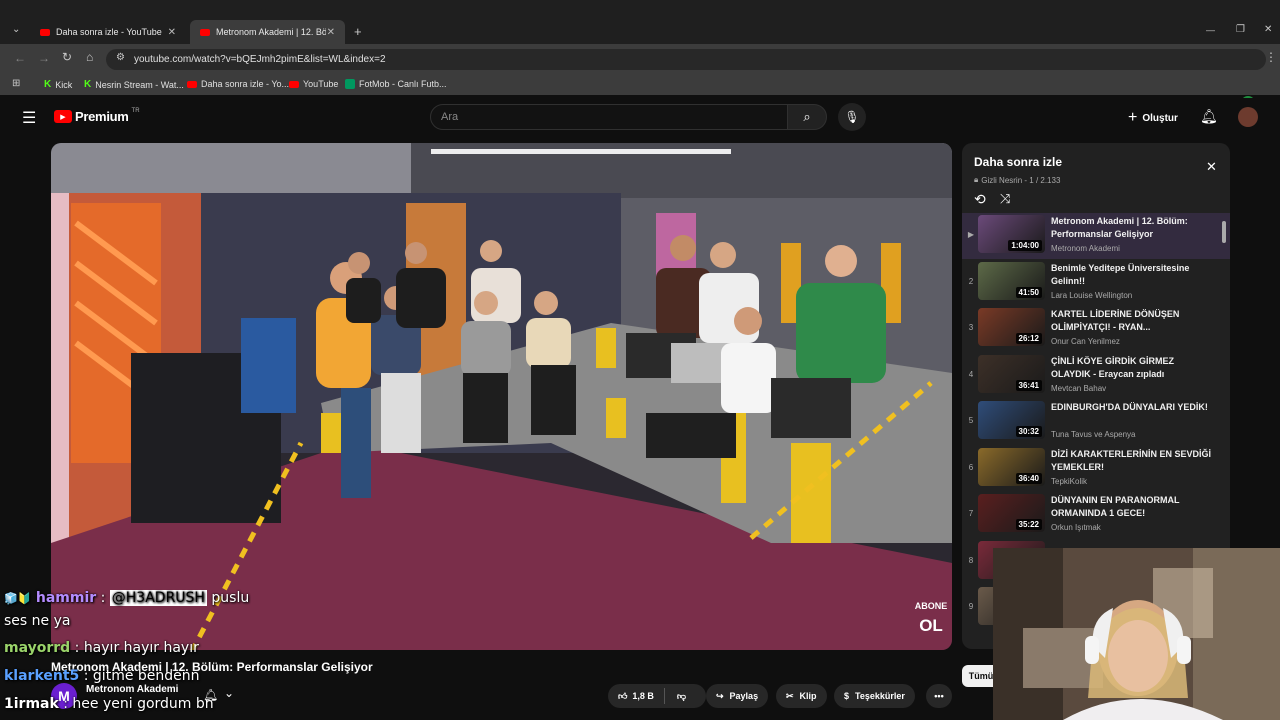 This screenshot has width=1280, height=720. What do you see at coordinates (1011, 280) in the screenshot?
I see `video-thumbnail: 41:50` at bounding box center [1011, 280].